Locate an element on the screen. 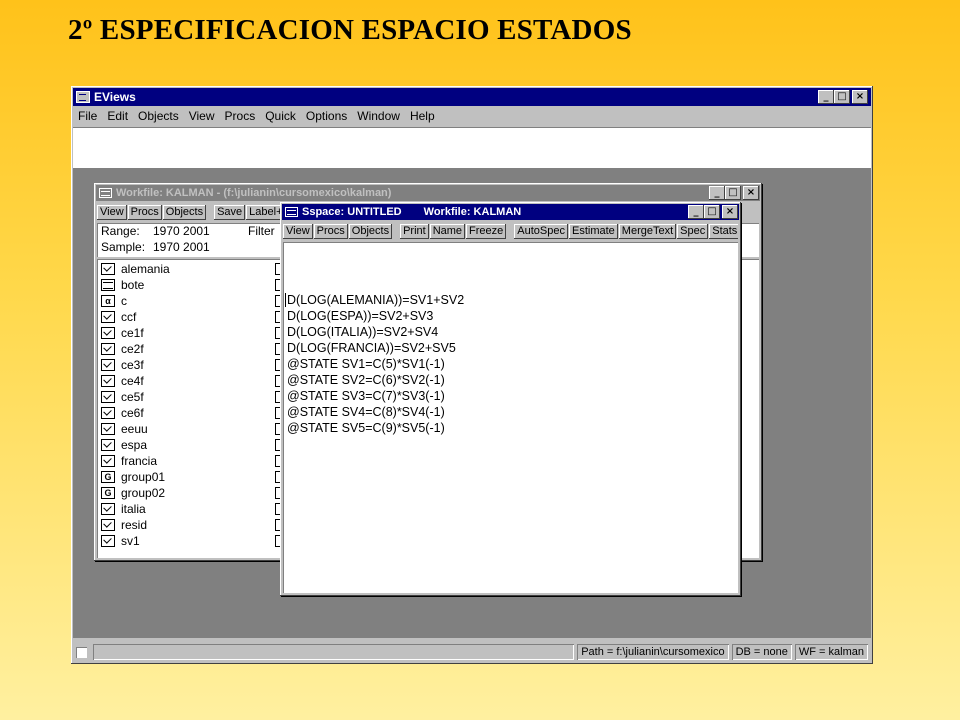 Image resolution: width=960 pixels, height=720 pixels. sspace-maximize-button: □ is located at coordinates (712, 212).